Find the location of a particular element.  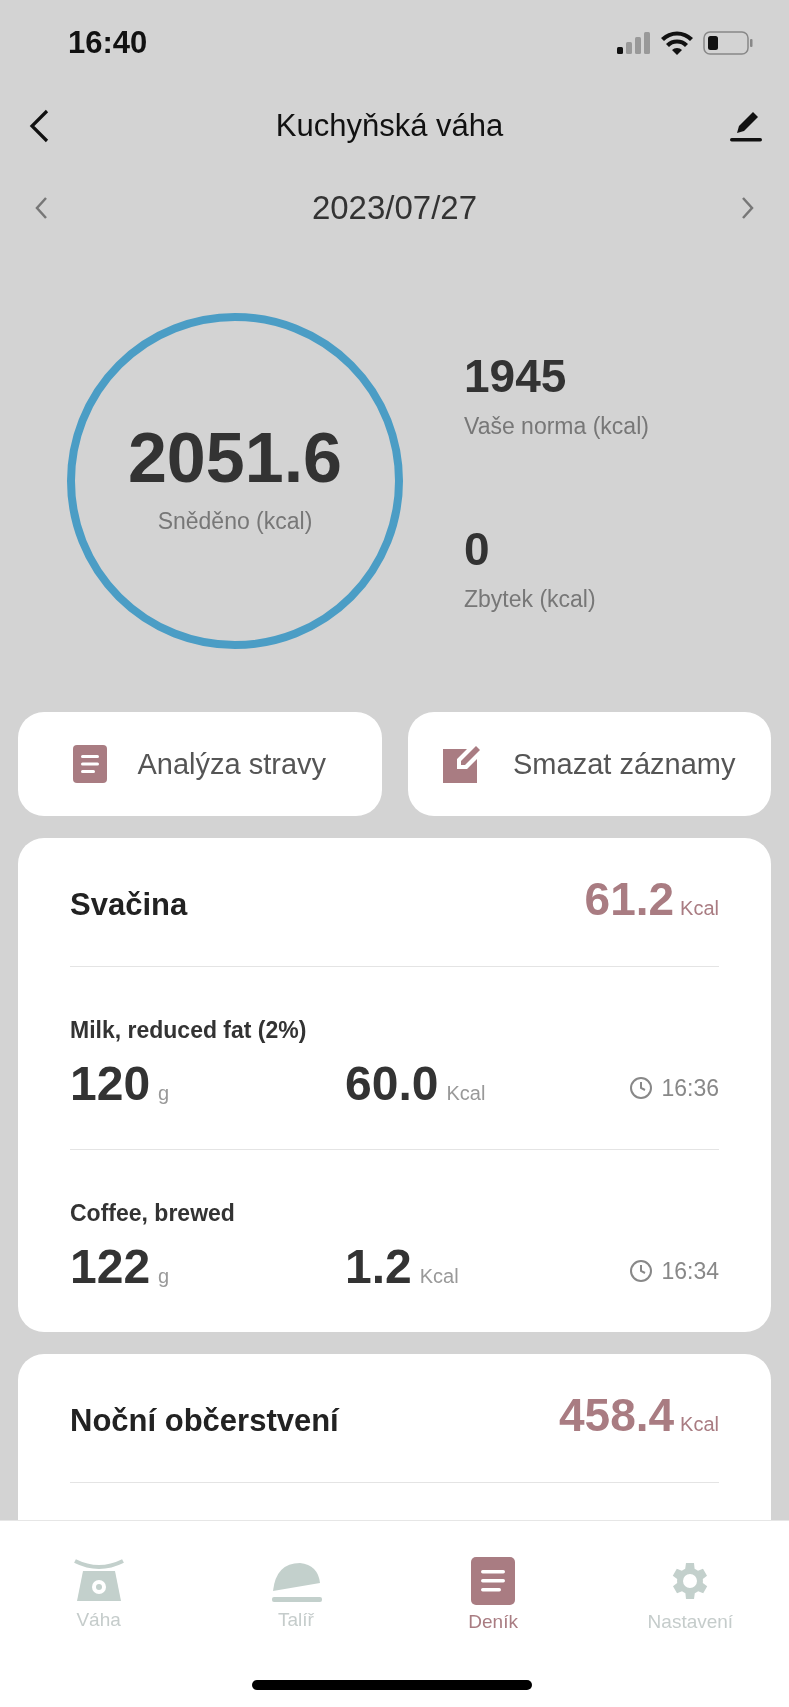

meal-name: Svačina is located at coordinates (129, 905).